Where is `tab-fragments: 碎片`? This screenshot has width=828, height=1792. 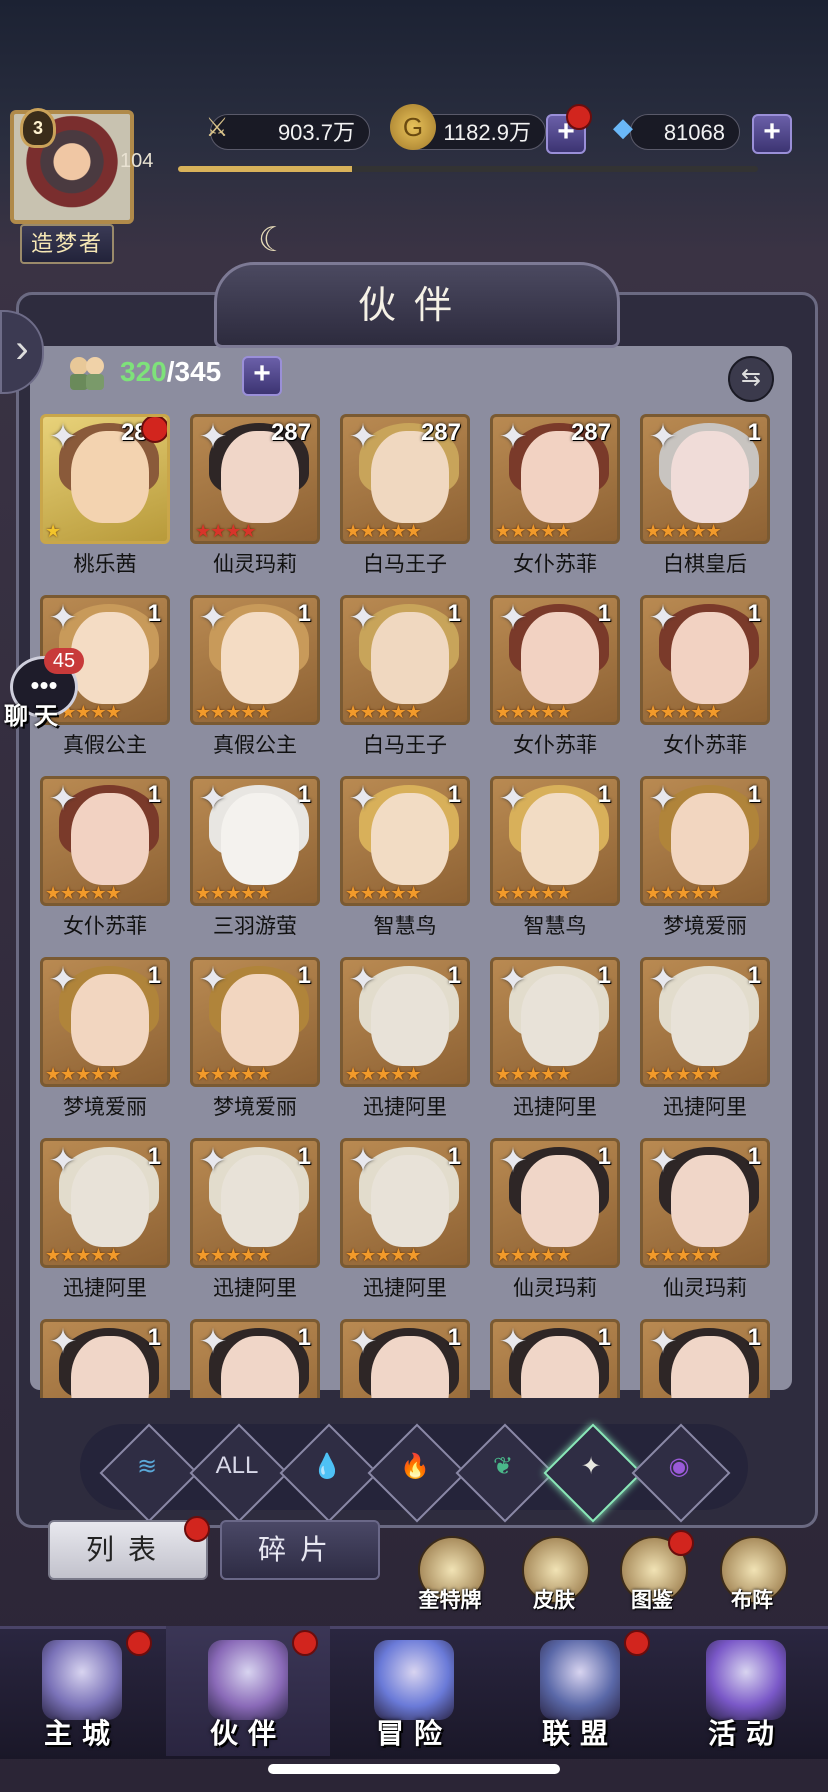
tab-fragments: 碎片 is located at coordinates (300, 1550).